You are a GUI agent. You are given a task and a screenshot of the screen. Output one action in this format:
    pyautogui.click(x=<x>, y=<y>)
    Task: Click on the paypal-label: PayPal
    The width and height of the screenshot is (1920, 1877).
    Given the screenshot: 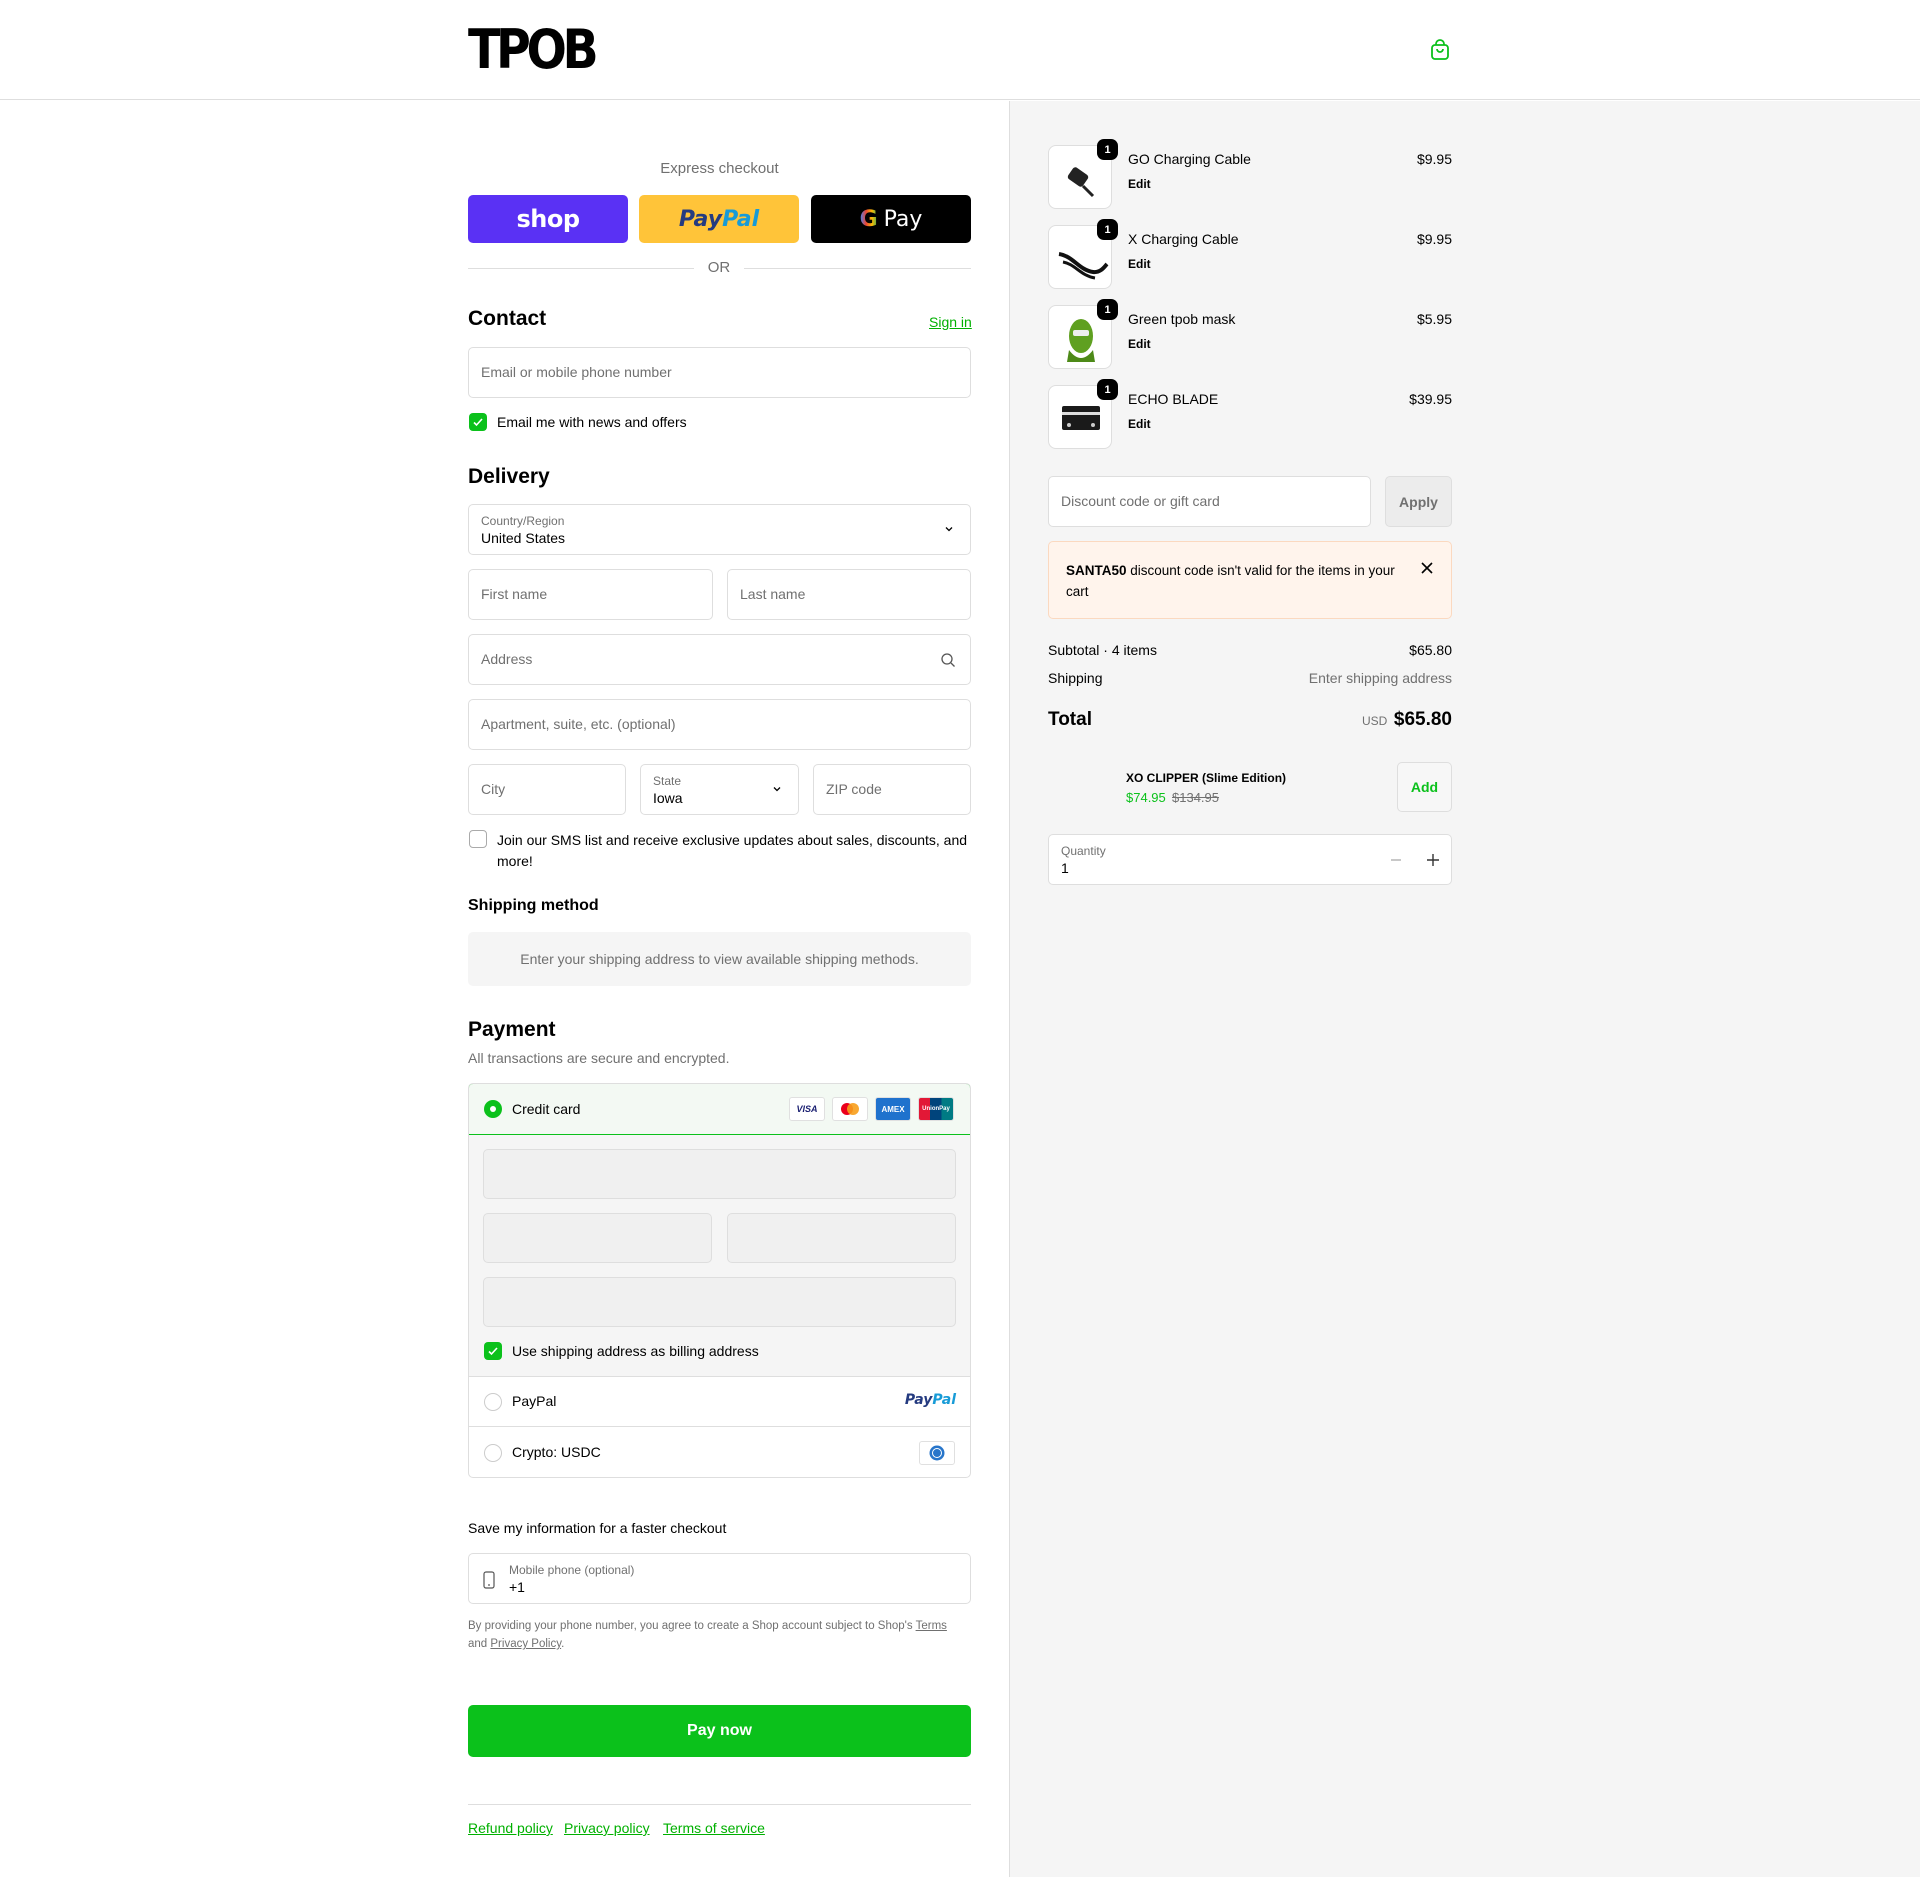 What is the action you would take?
    pyautogui.click(x=534, y=1401)
    